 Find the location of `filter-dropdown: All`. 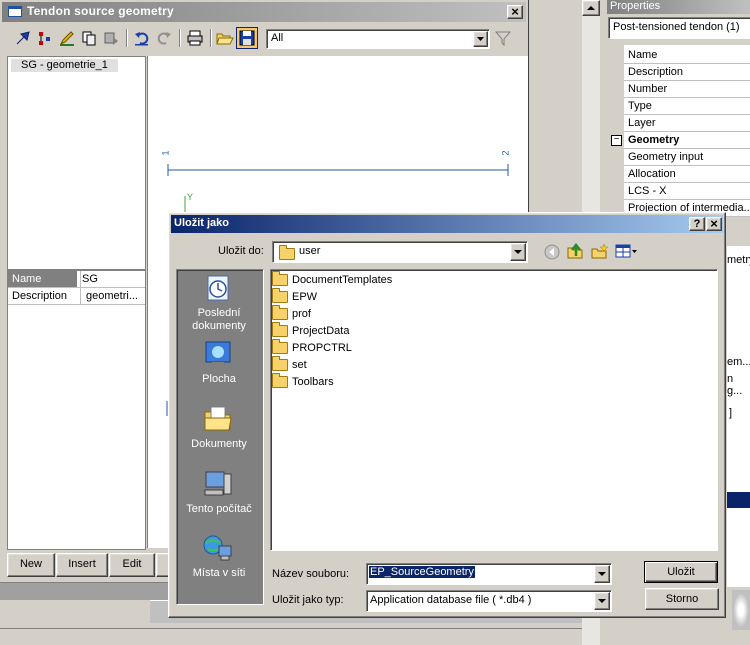

filter-dropdown: All is located at coordinates (378, 39).